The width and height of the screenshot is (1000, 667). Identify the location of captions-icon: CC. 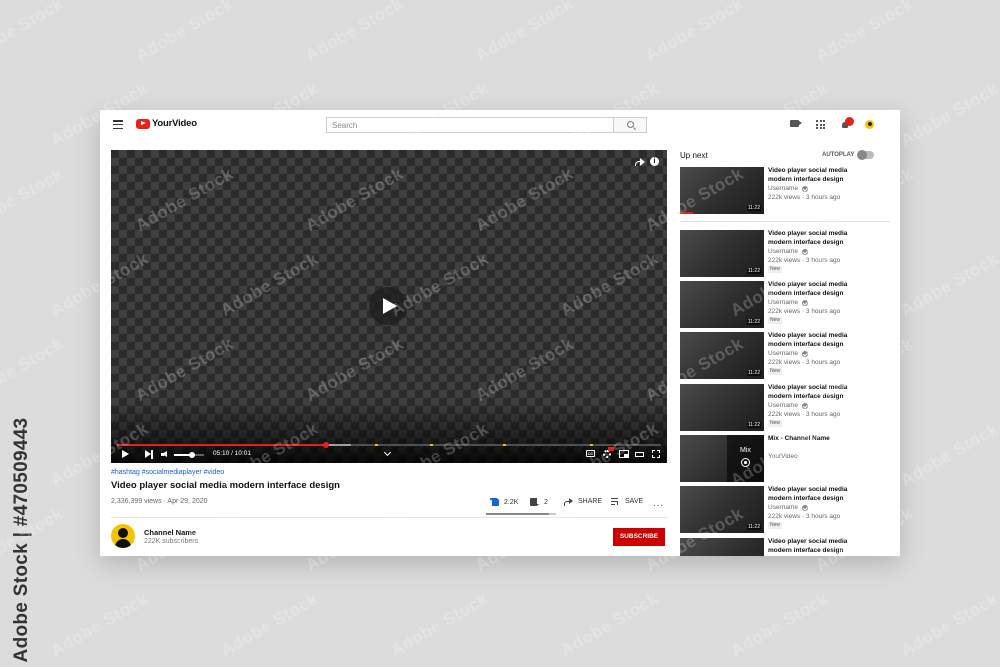
(590, 453).